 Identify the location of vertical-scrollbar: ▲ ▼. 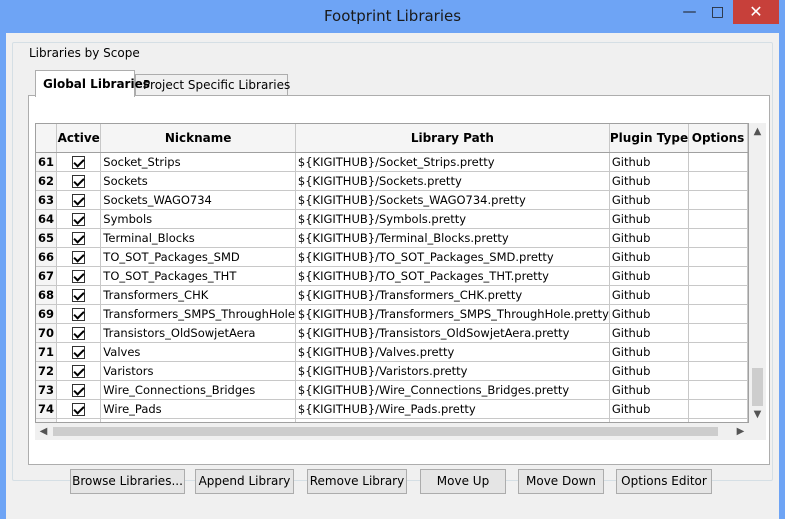
(757, 273).